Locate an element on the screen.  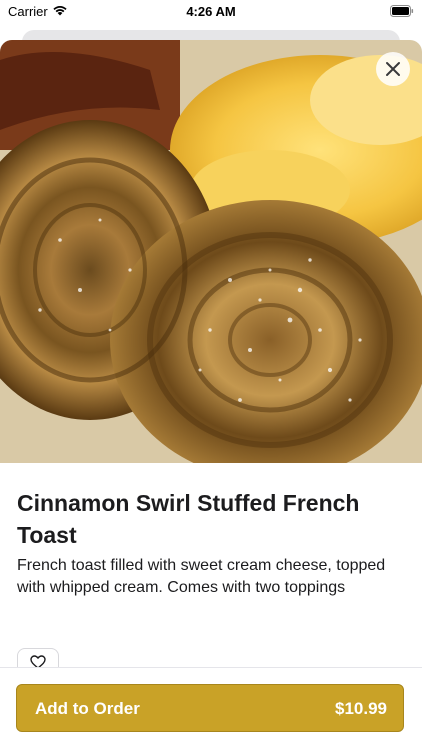
status-bar: Carrier 4:26 AM is located at coordinates (211, 12).